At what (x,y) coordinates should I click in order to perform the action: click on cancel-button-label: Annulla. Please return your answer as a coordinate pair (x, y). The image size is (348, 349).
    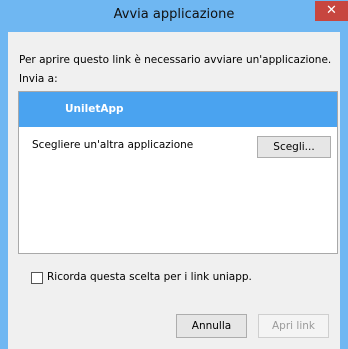
    Looking at the image, I should click on (211, 326).